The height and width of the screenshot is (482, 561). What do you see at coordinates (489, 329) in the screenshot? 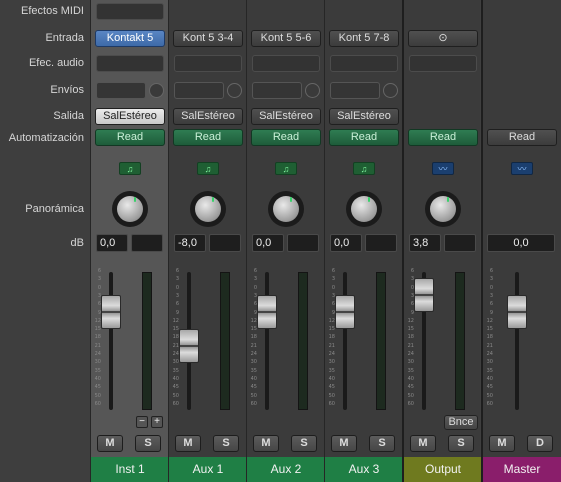
I see `db-scale-tick: 15` at bounding box center [489, 329].